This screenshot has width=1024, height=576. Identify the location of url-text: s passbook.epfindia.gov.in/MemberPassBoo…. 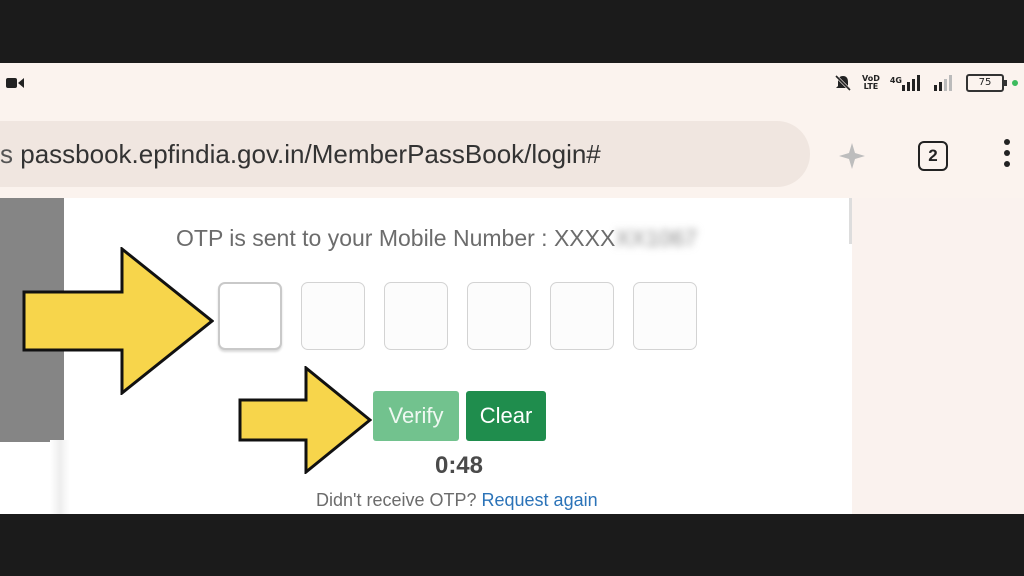
(300, 154).